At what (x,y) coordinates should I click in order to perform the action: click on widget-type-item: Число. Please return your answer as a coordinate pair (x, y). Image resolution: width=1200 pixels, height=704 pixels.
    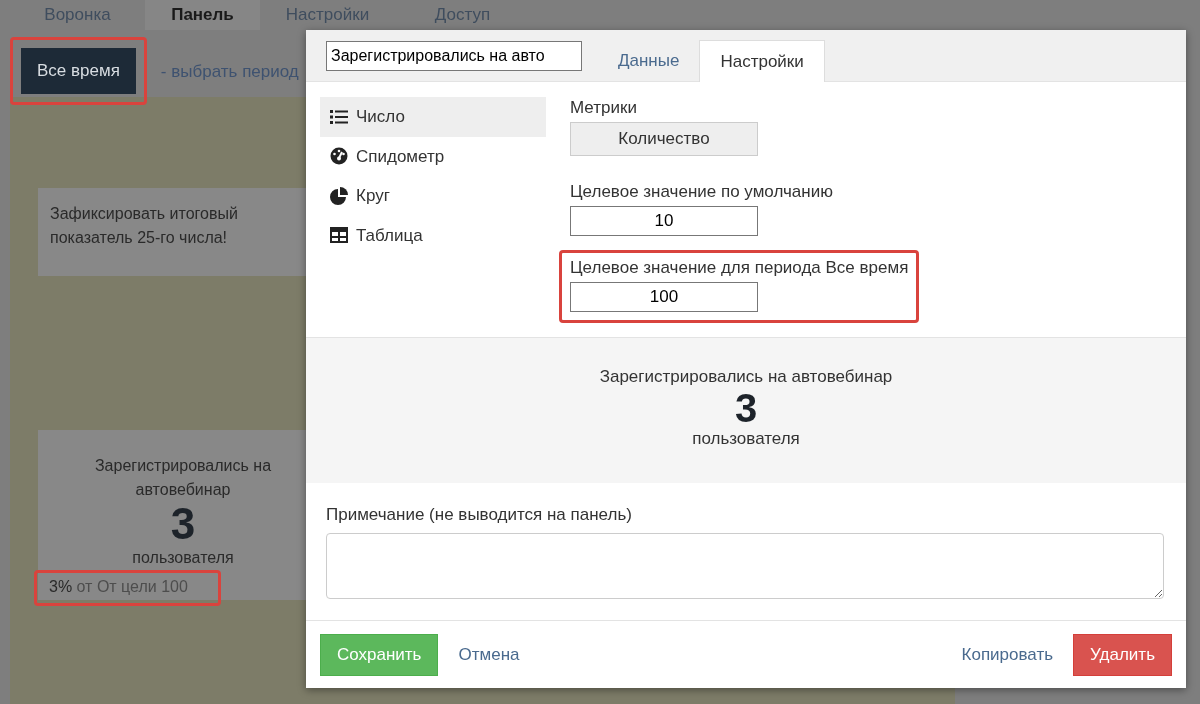
    Looking at the image, I should click on (433, 117).